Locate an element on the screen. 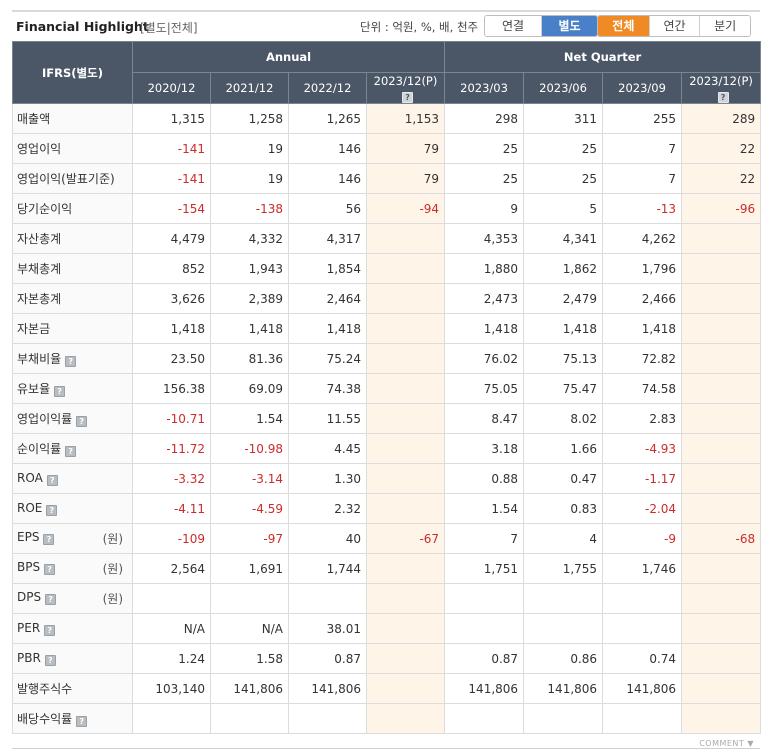 The width and height of the screenshot is (766, 755). period-quarter-button: 분기 is located at coordinates (724, 26).